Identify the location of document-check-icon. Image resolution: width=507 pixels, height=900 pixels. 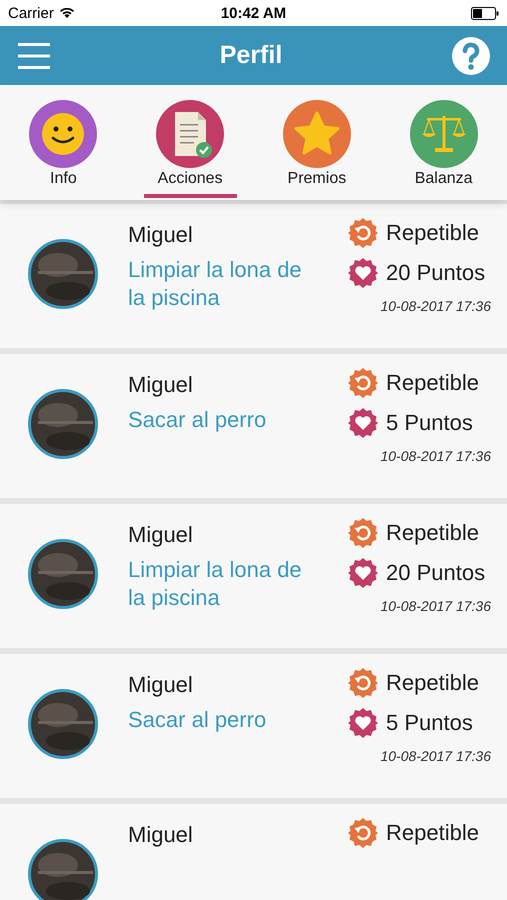
(190, 134).